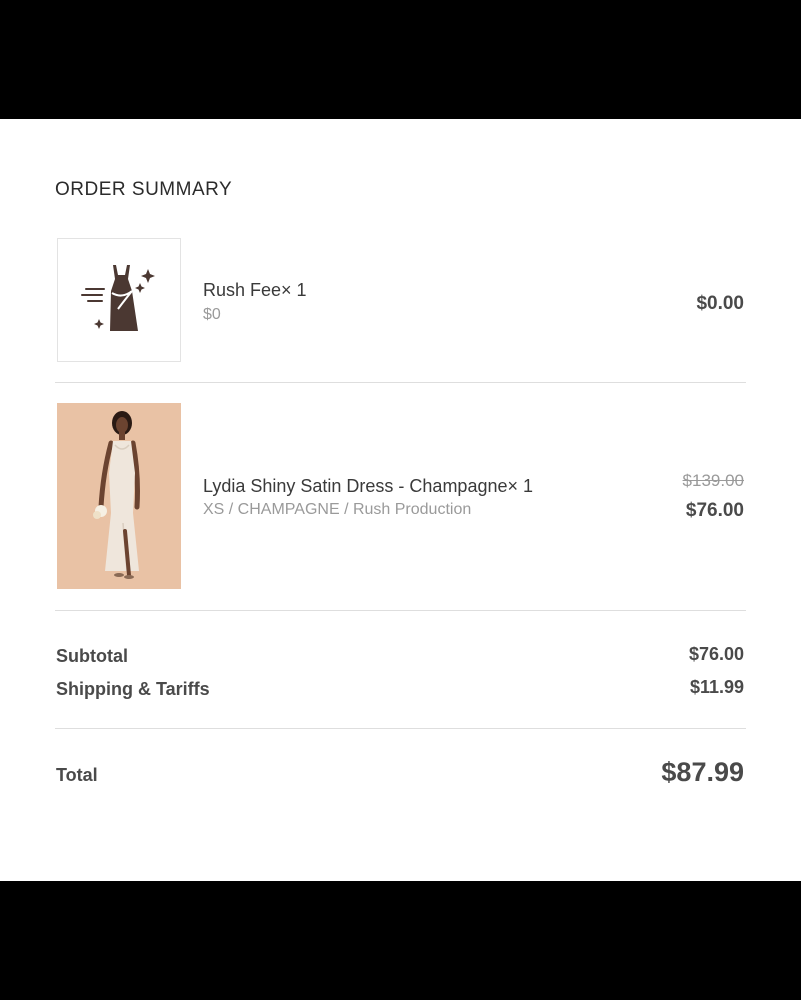  I want to click on original-price: $139.00, so click(713, 480).